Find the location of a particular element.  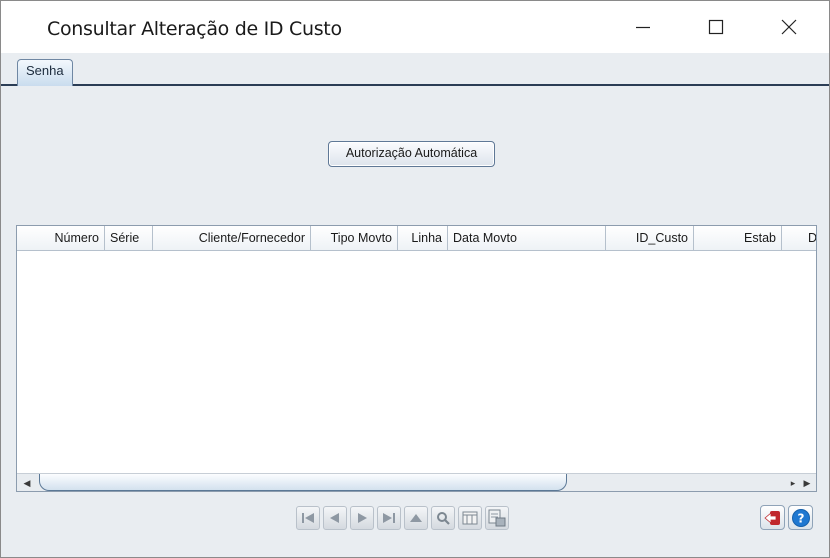

go-to-button is located at coordinates (416, 518).